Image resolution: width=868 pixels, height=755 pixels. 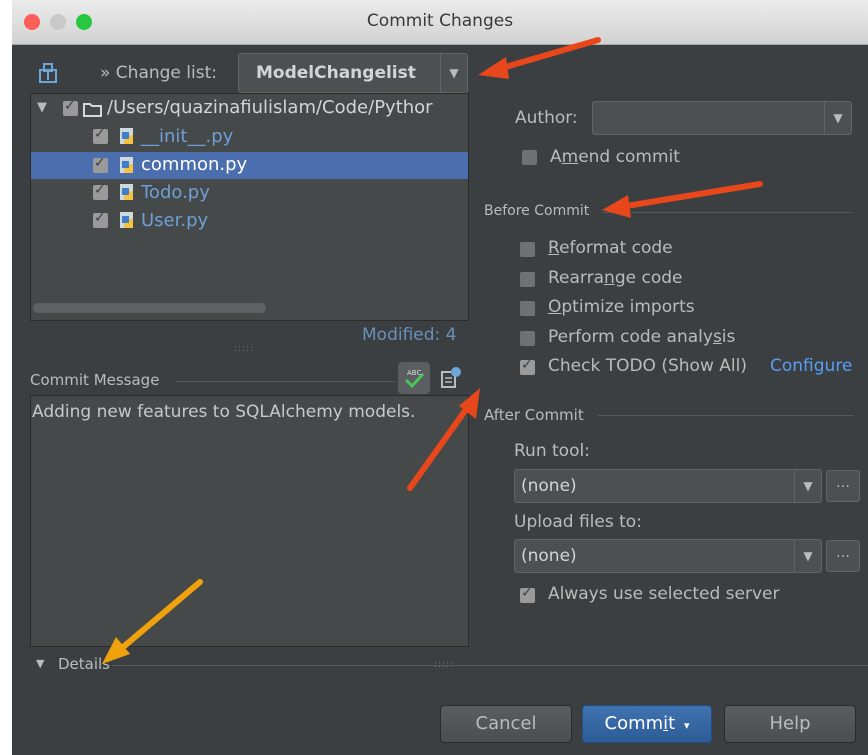 What do you see at coordinates (682, 199) in the screenshot?
I see `red-arrow-before-commit` at bounding box center [682, 199].